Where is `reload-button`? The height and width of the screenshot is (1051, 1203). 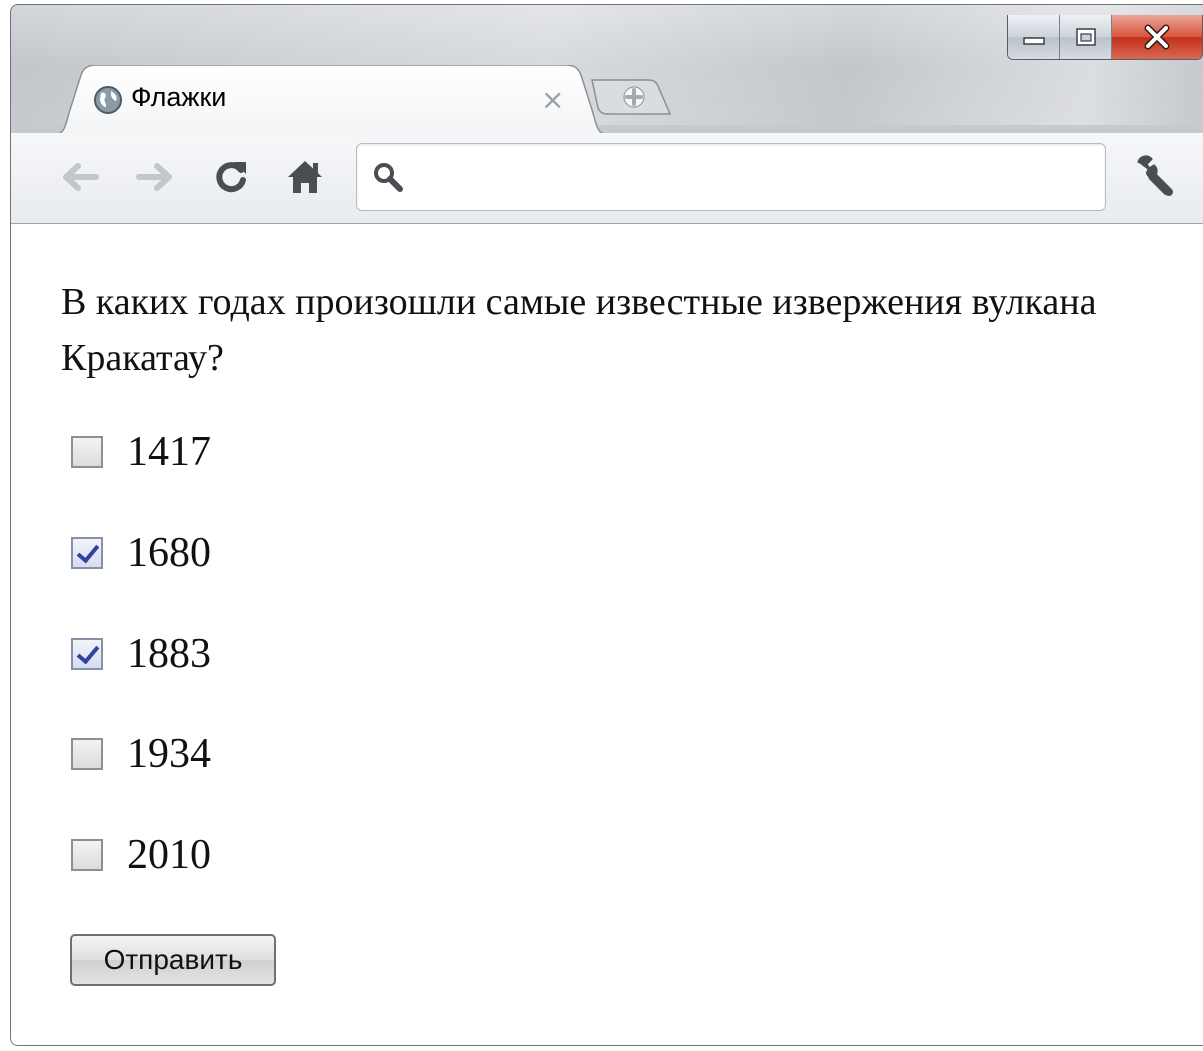
reload-button is located at coordinates (231, 177).